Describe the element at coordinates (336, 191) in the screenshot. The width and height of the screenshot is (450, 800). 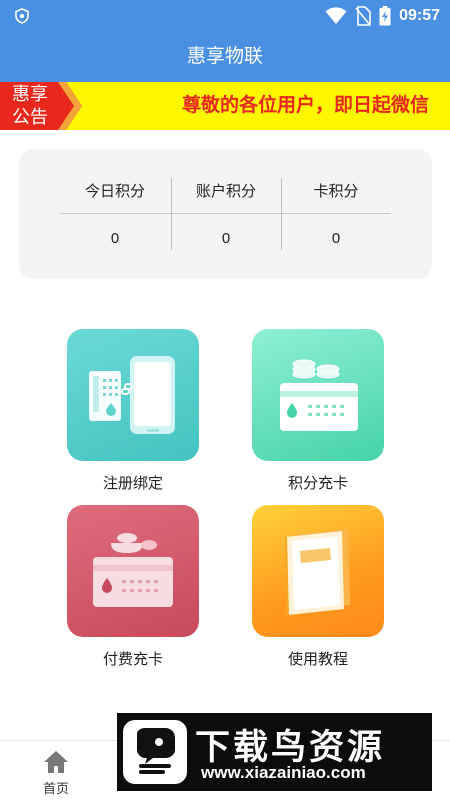
I see `points-label: 卡积分` at that location.